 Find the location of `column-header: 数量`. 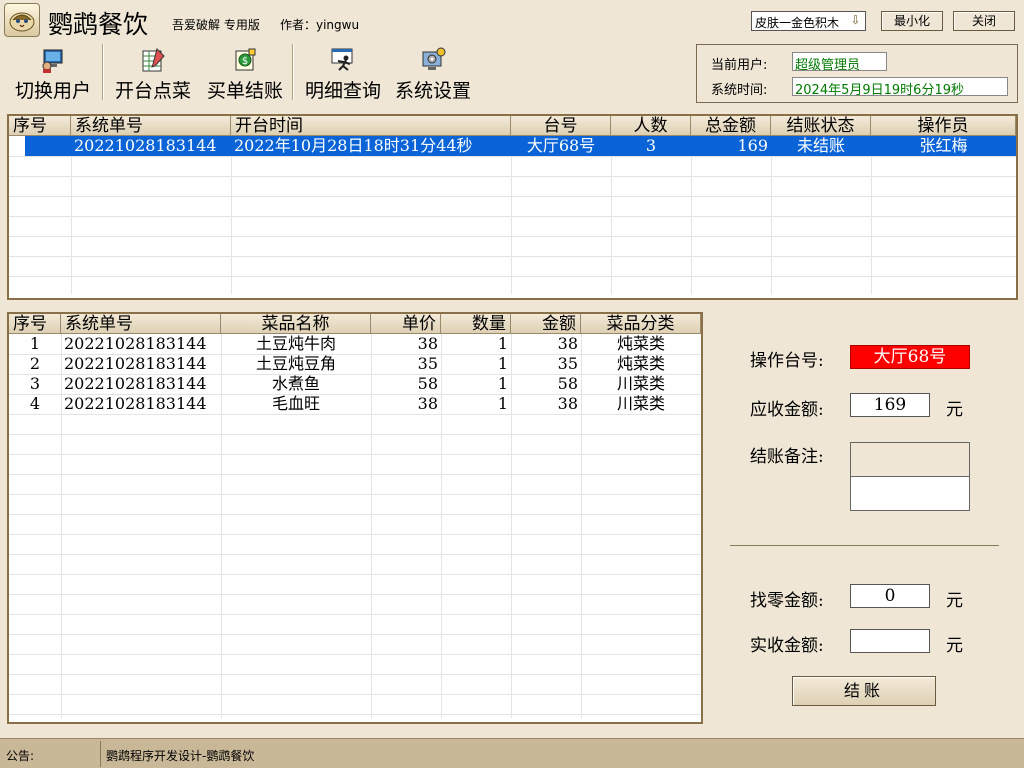

column-header: 数量 is located at coordinates (476, 324).